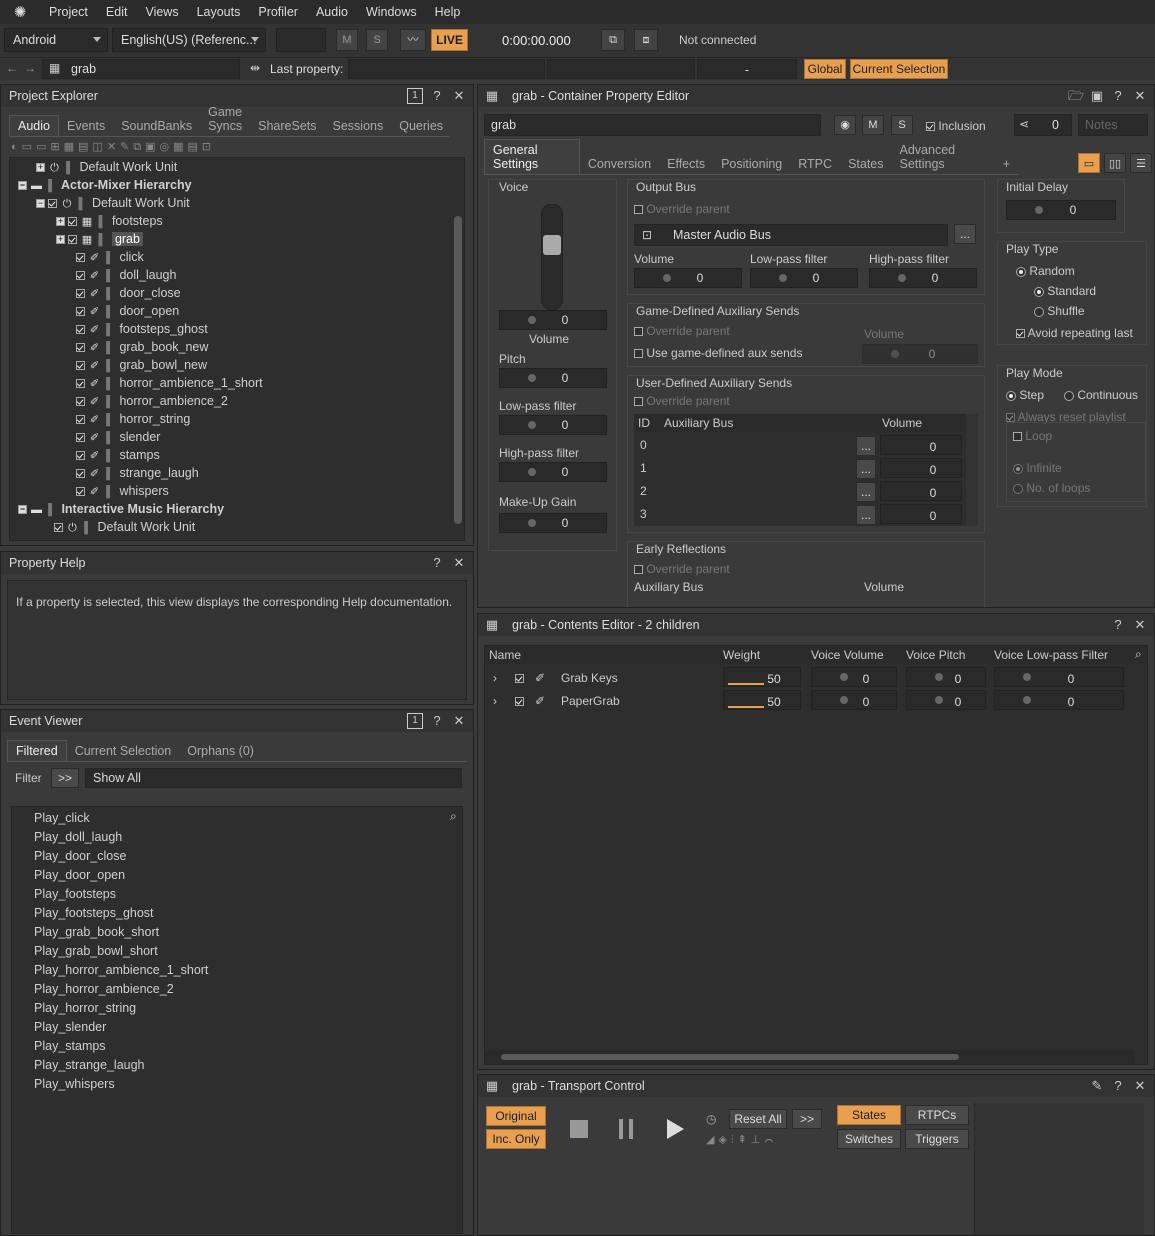 Image resolution: width=1155 pixels, height=1236 pixels. What do you see at coordinates (74, 1084) in the screenshot?
I see `event-item: Play_whispers` at bounding box center [74, 1084].